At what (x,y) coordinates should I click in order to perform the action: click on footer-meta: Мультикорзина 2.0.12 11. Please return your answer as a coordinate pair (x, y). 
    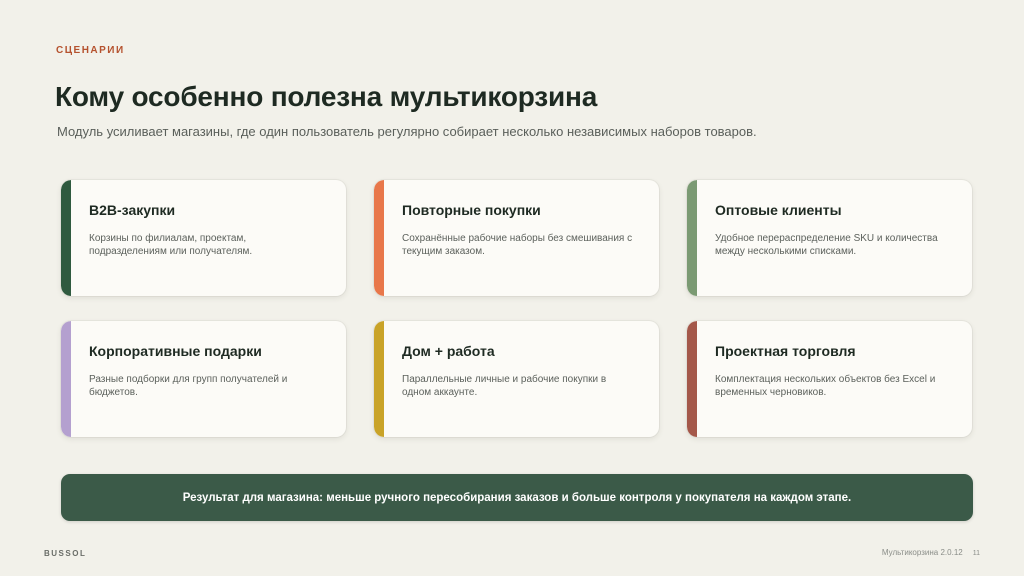
    Looking at the image, I should click on (931, 552).